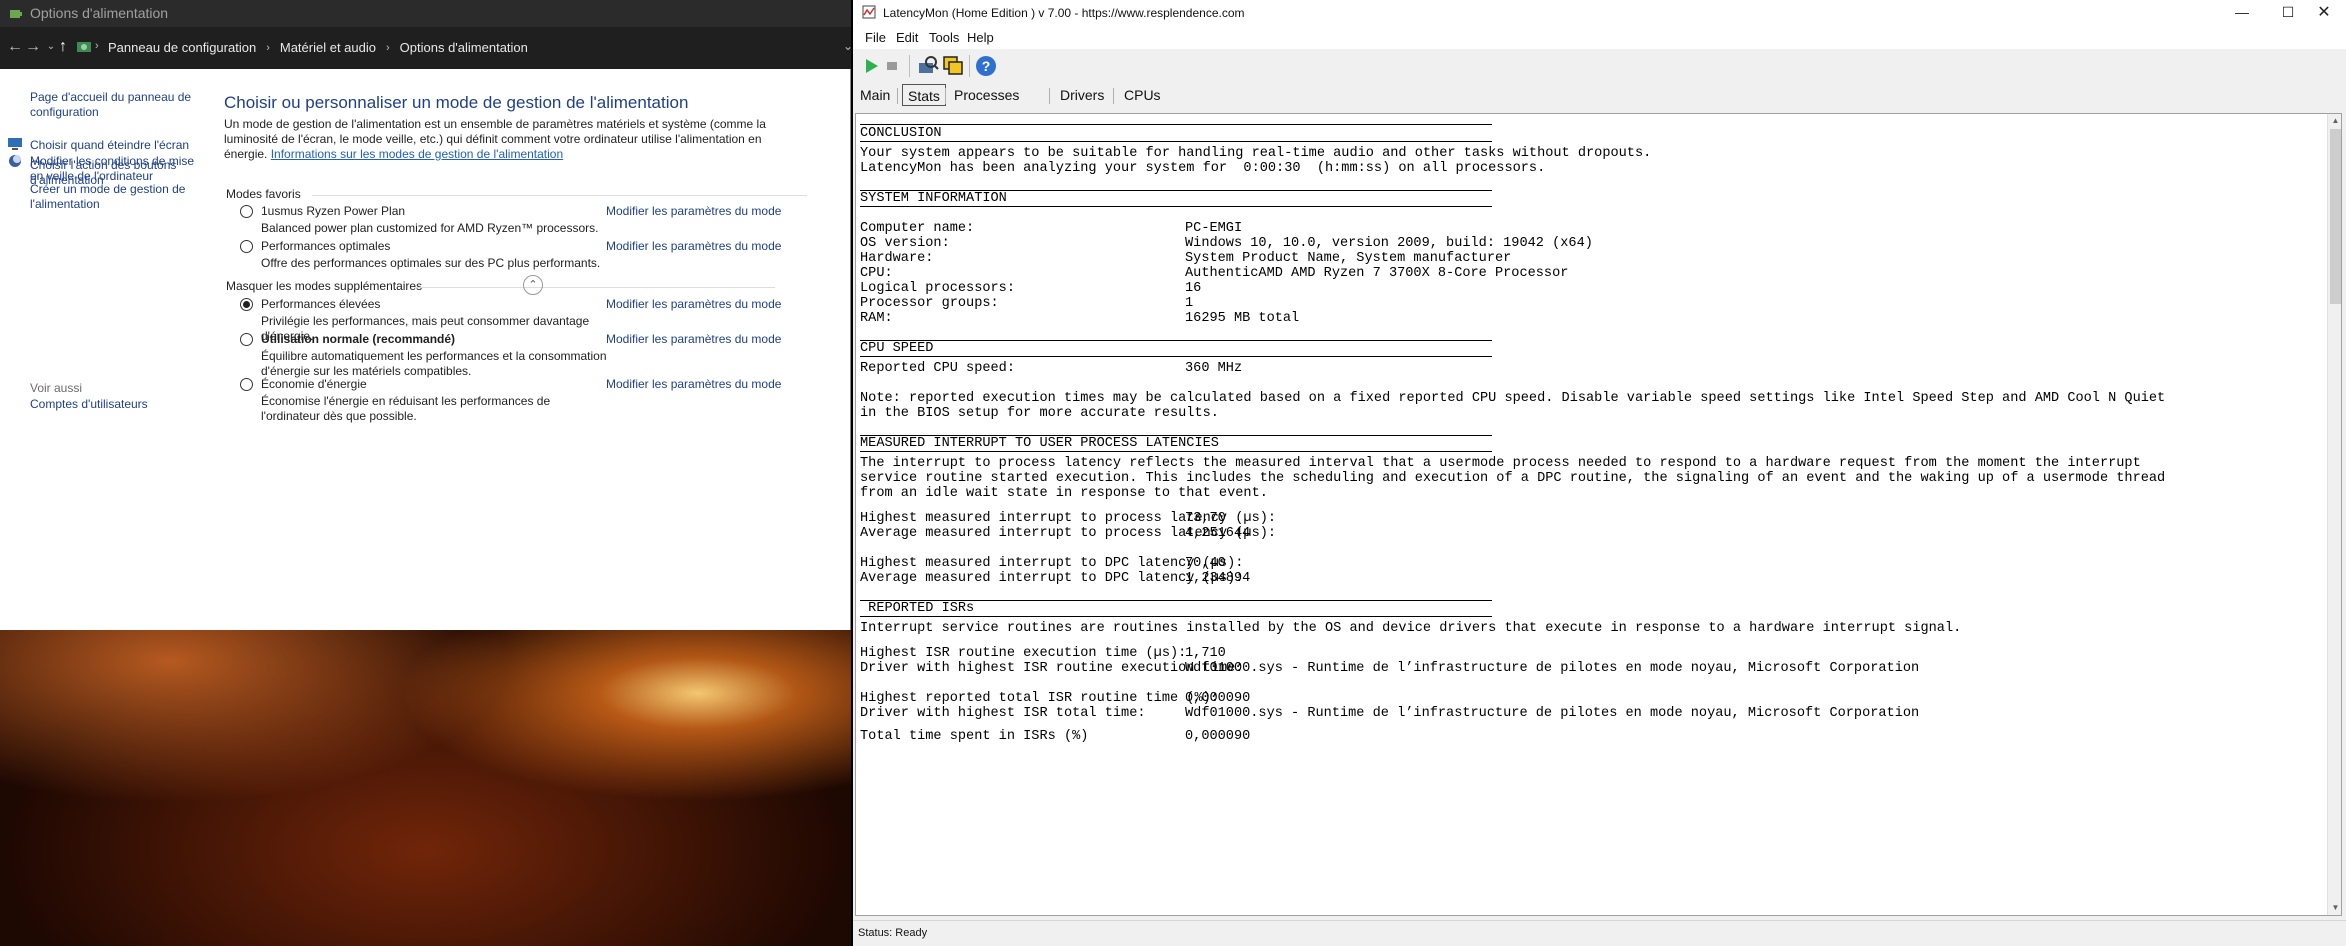 The width and height of the screenshot is (2346, 946). I want to click on scroll-down-arrow-icon: ▼, so click(2334, 908).